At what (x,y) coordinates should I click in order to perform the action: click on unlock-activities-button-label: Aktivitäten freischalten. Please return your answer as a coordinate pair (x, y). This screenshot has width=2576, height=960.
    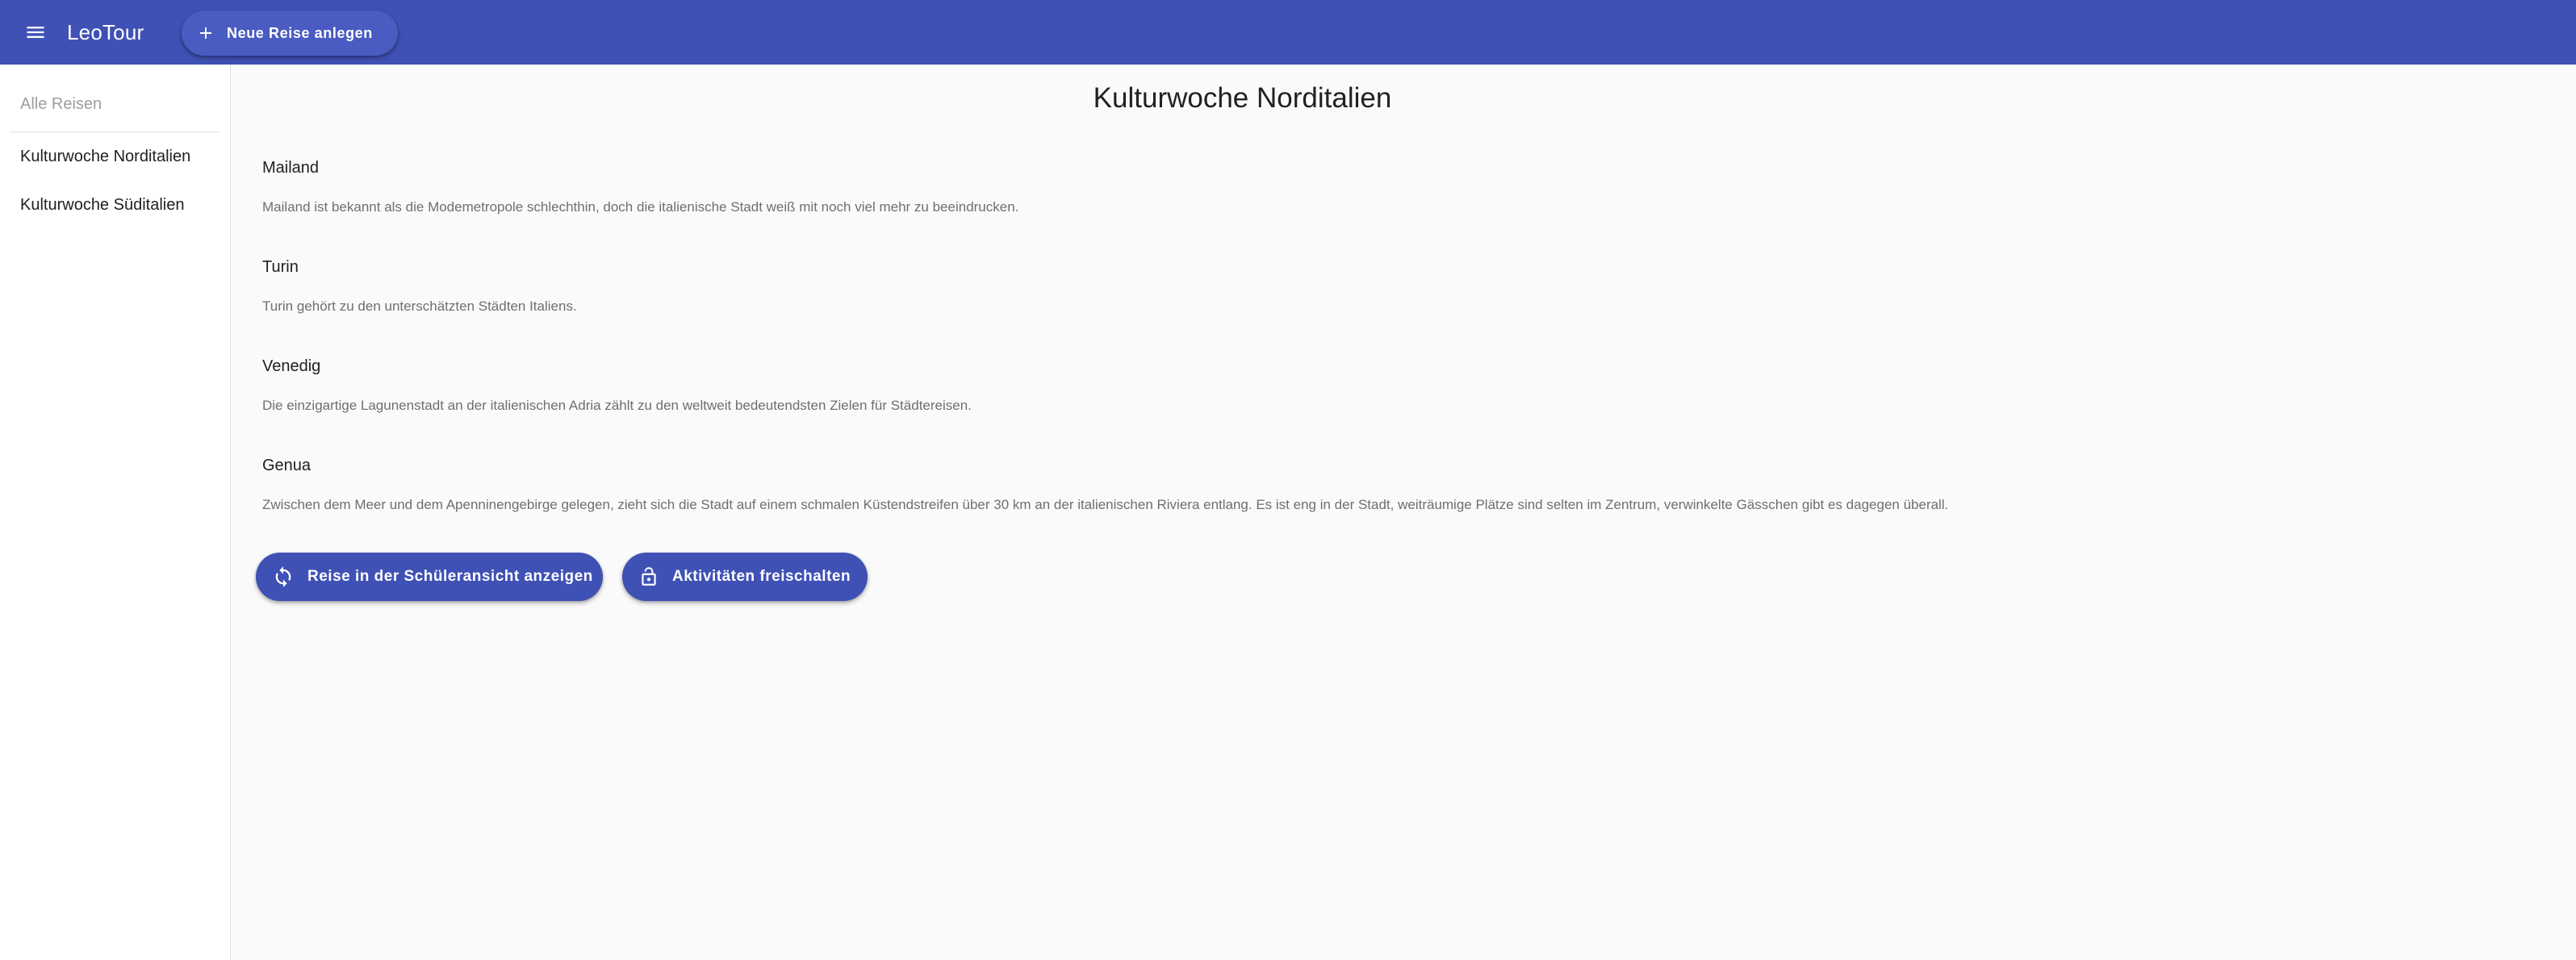
    Looking at the image, I should click on (761, 576).